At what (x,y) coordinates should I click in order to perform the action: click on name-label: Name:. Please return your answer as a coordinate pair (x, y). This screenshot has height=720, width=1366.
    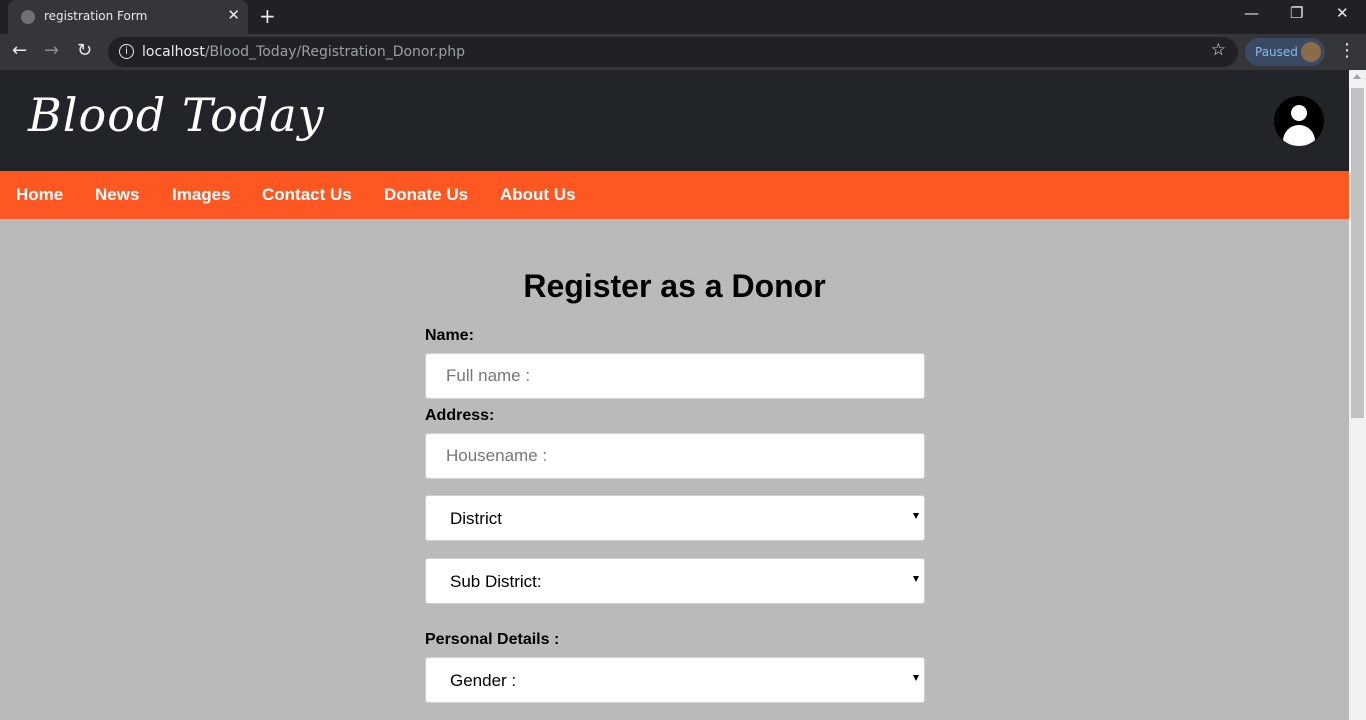
    Looking at the image, I should click on (449, 335).